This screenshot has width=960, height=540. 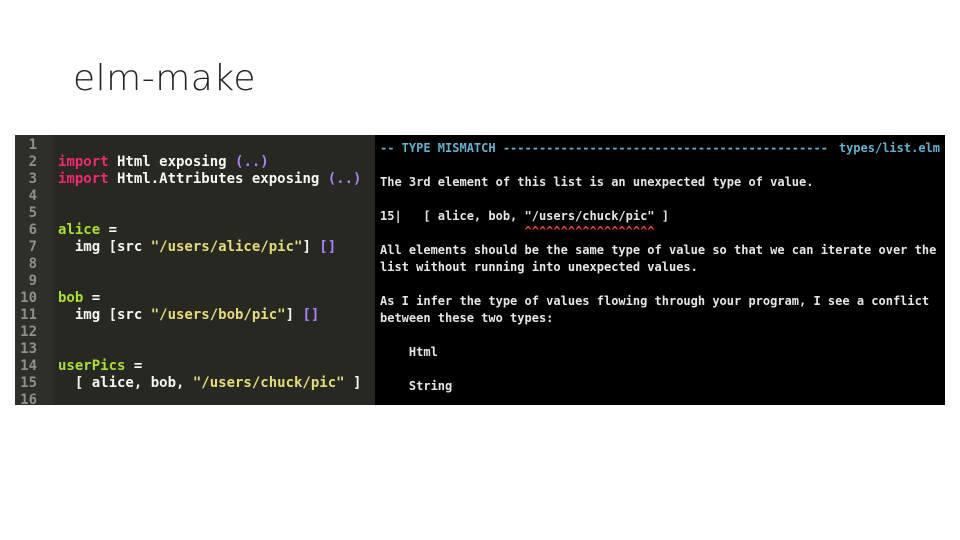 What do you see at coordinates (195, 145) in the screenshot?
I see `code-line: 1` at bounding box center [195, 145].